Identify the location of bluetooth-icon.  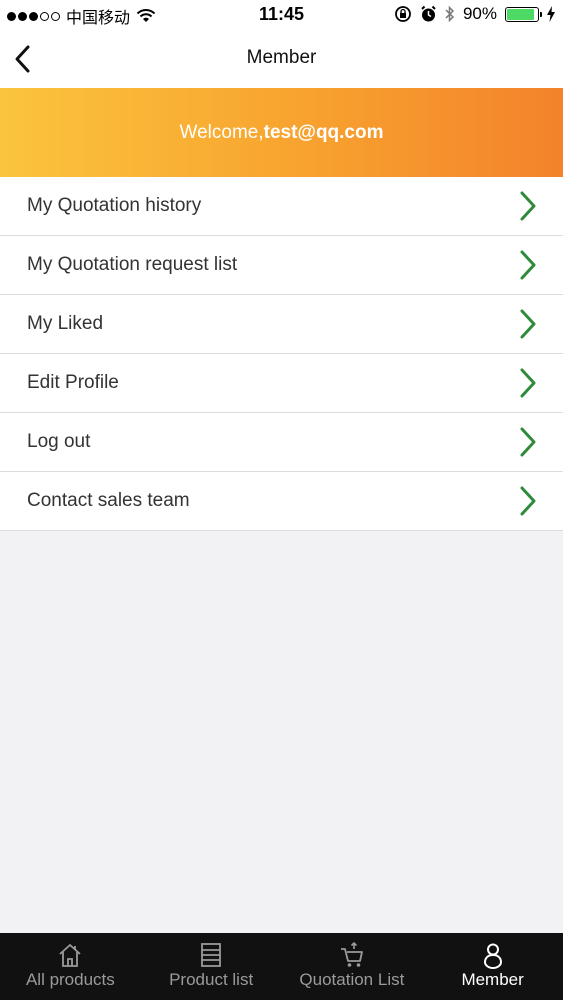
(450, 14).